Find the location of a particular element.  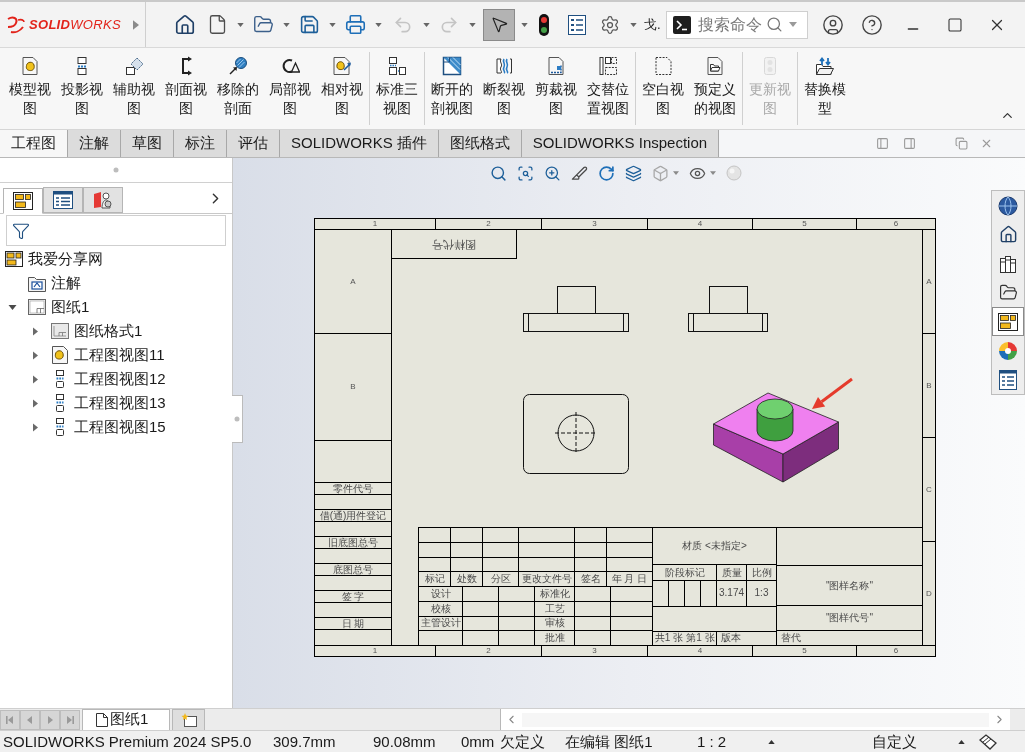

ribbon-button: 标准三视图 is located at coordinates (397, 88).